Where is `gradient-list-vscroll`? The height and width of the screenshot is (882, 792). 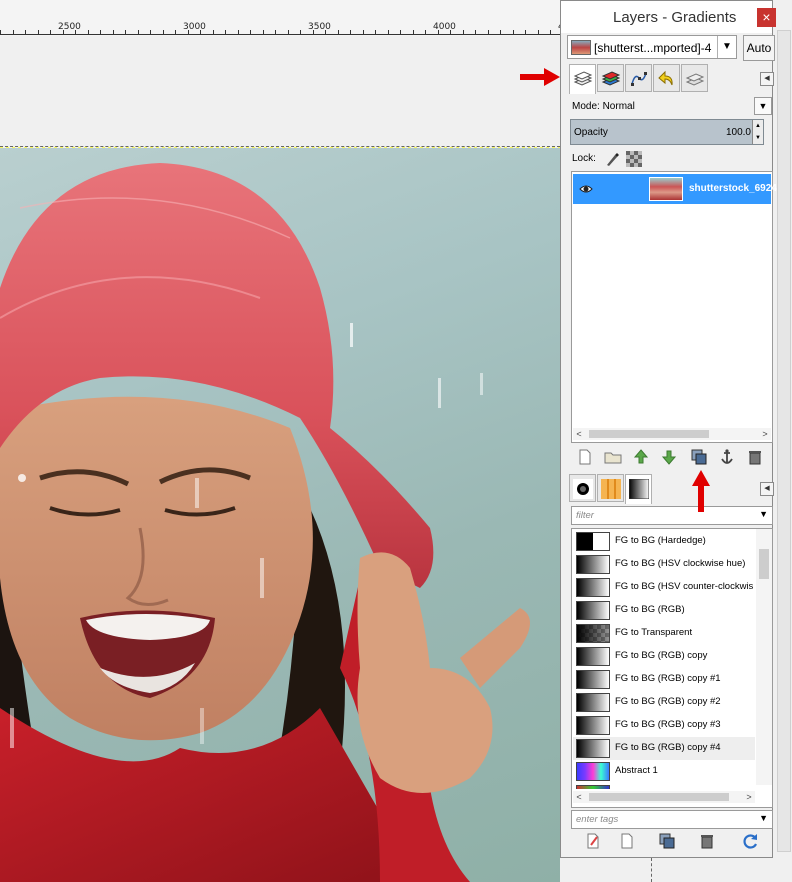 gradient-list-vscroll is located at coordinates (764, 657).